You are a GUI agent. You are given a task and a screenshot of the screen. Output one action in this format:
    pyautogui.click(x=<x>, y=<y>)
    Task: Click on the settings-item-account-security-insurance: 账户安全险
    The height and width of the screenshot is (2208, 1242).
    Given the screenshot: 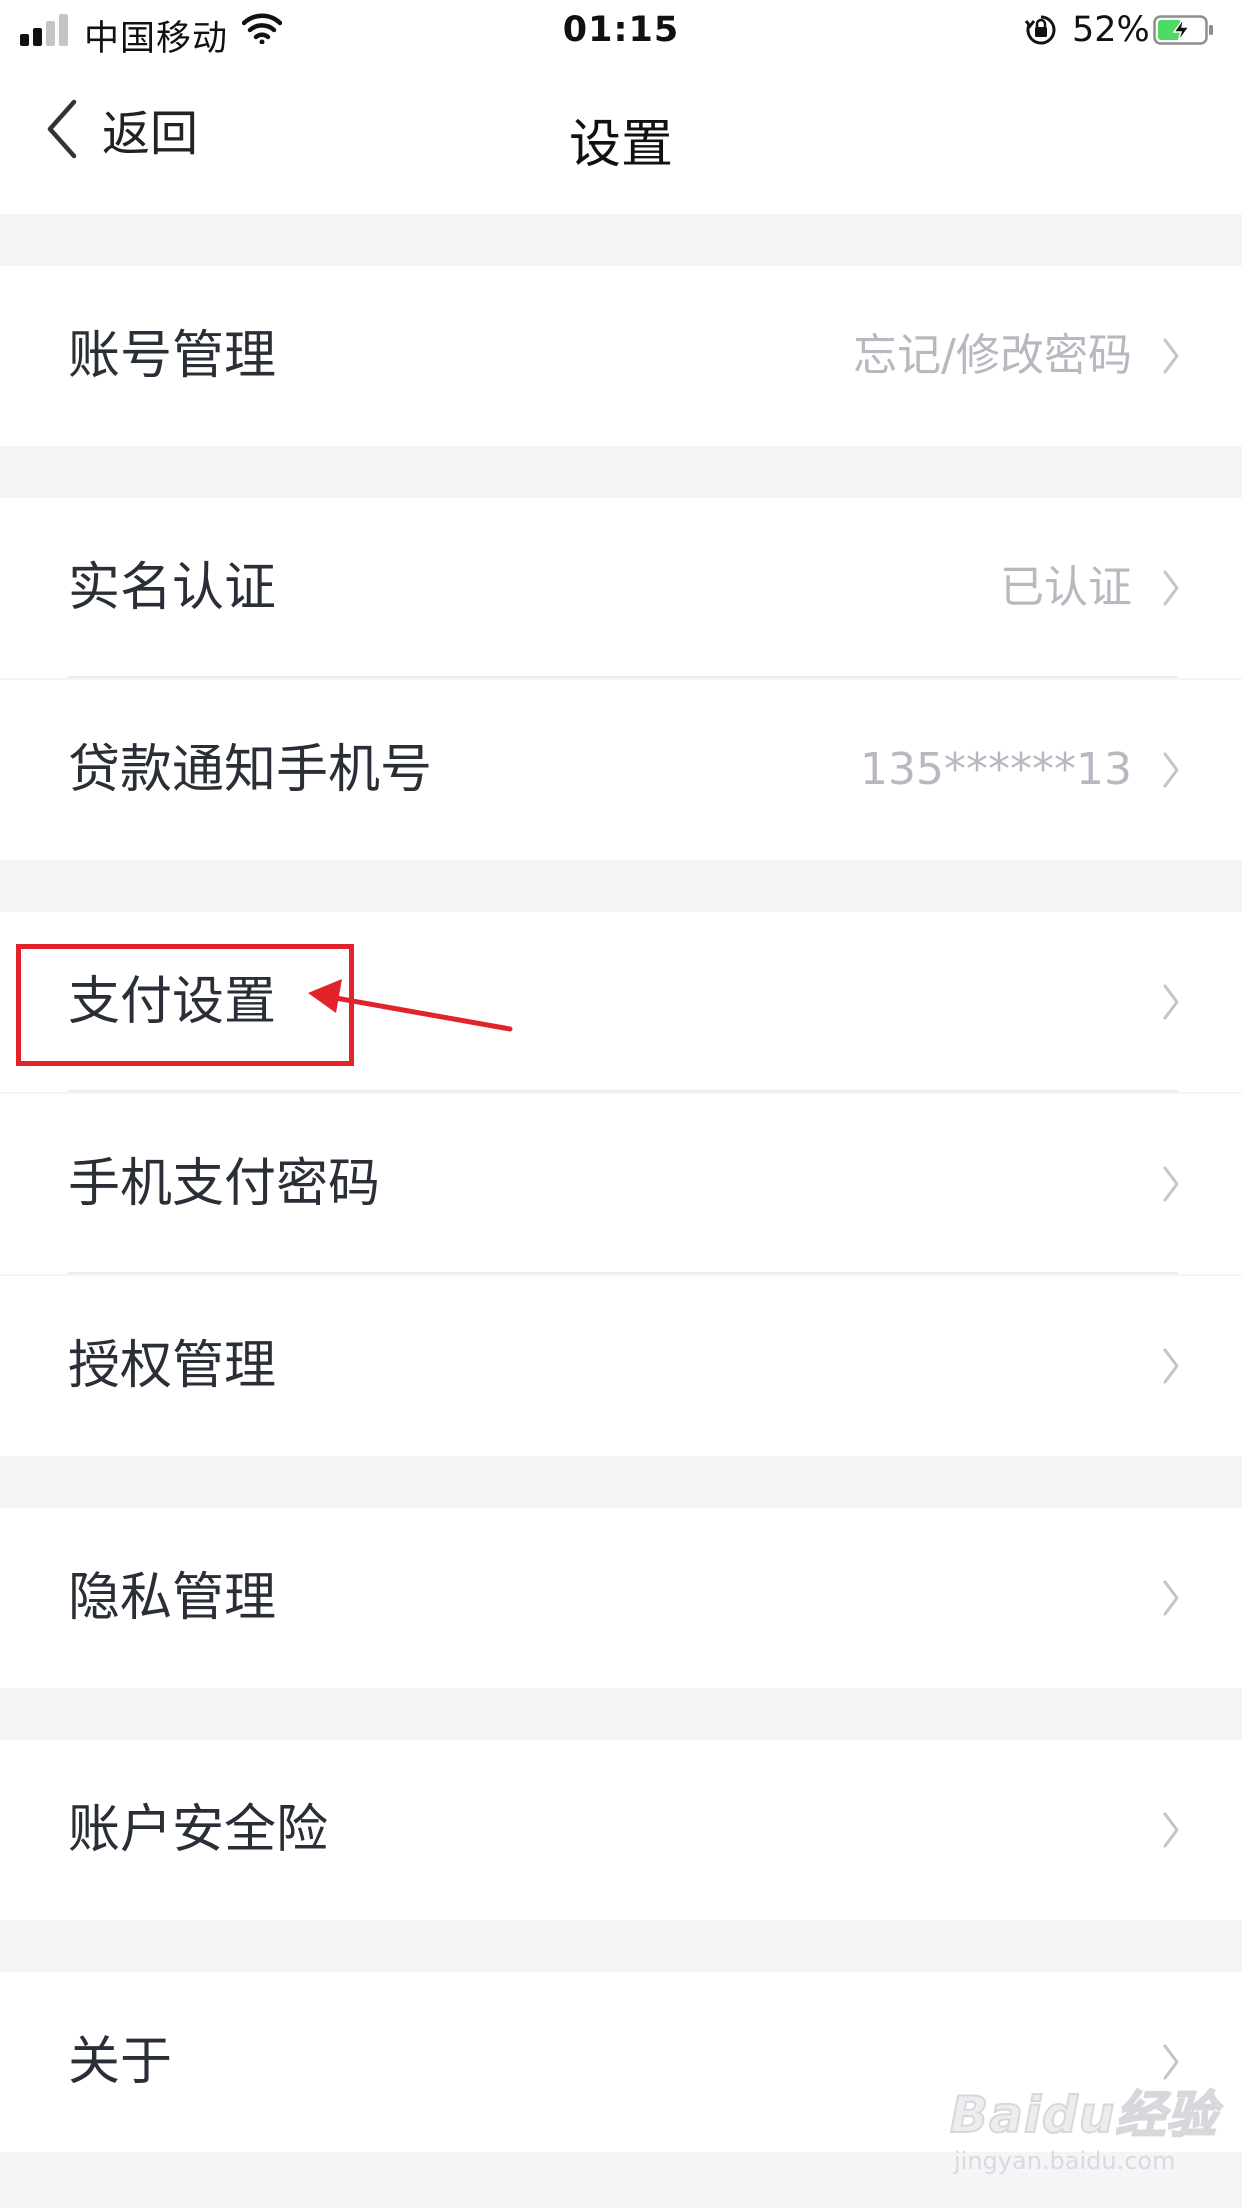 What is the action you would take?
    pyautogui.click(x=621, y=1830)
    